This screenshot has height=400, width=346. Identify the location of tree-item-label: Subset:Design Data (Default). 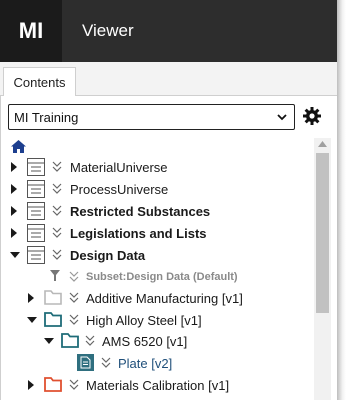
(162, 277).